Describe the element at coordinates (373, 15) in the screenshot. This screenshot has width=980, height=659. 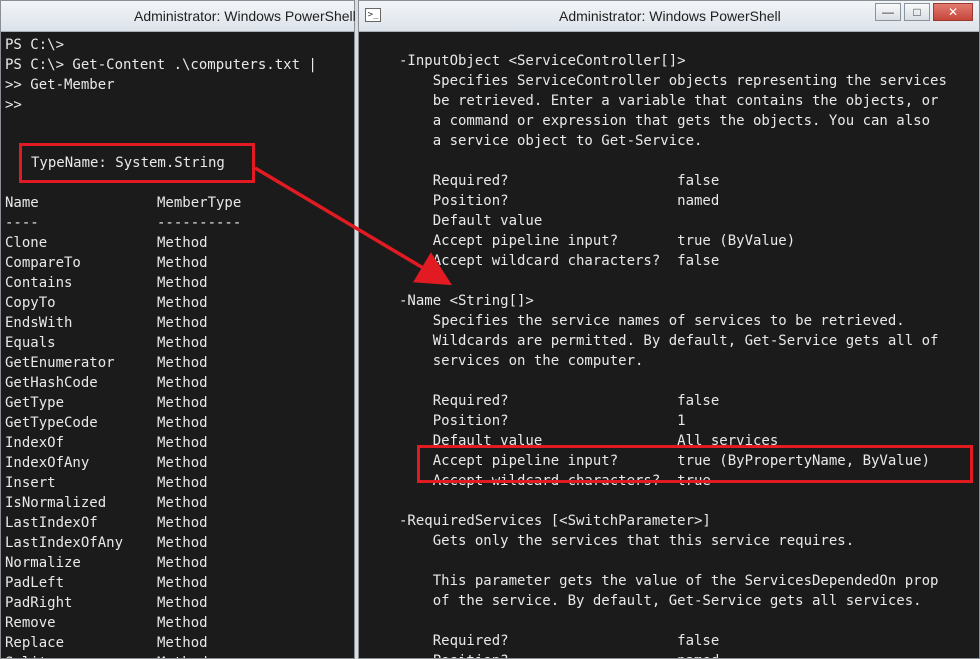
I see `powershell-icon: >_` at that location.